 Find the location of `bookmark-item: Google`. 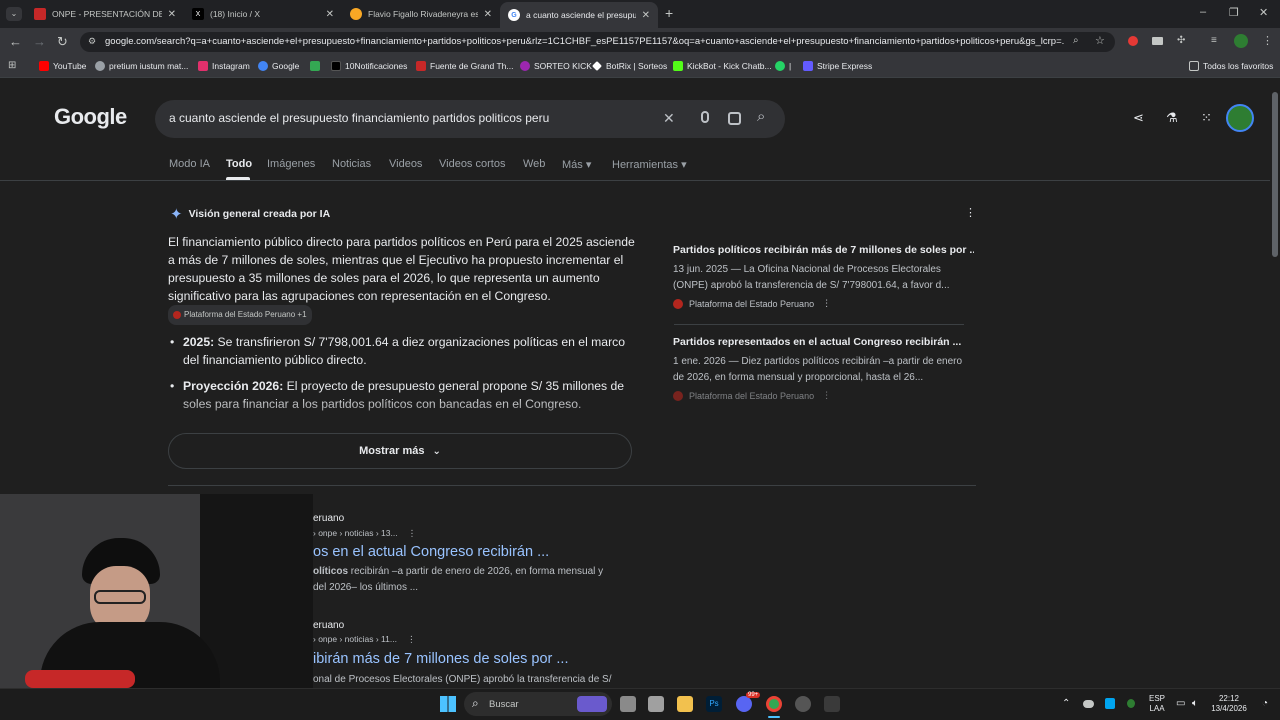

bookmark-item: Google is located at coordinates (278, 66).